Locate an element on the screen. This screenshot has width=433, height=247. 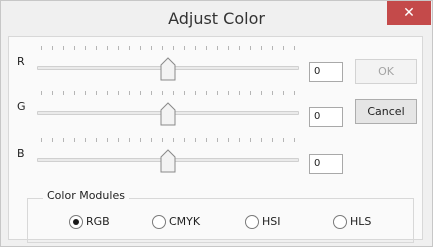
close-button: ✕ is located at coordinates (409, 13).